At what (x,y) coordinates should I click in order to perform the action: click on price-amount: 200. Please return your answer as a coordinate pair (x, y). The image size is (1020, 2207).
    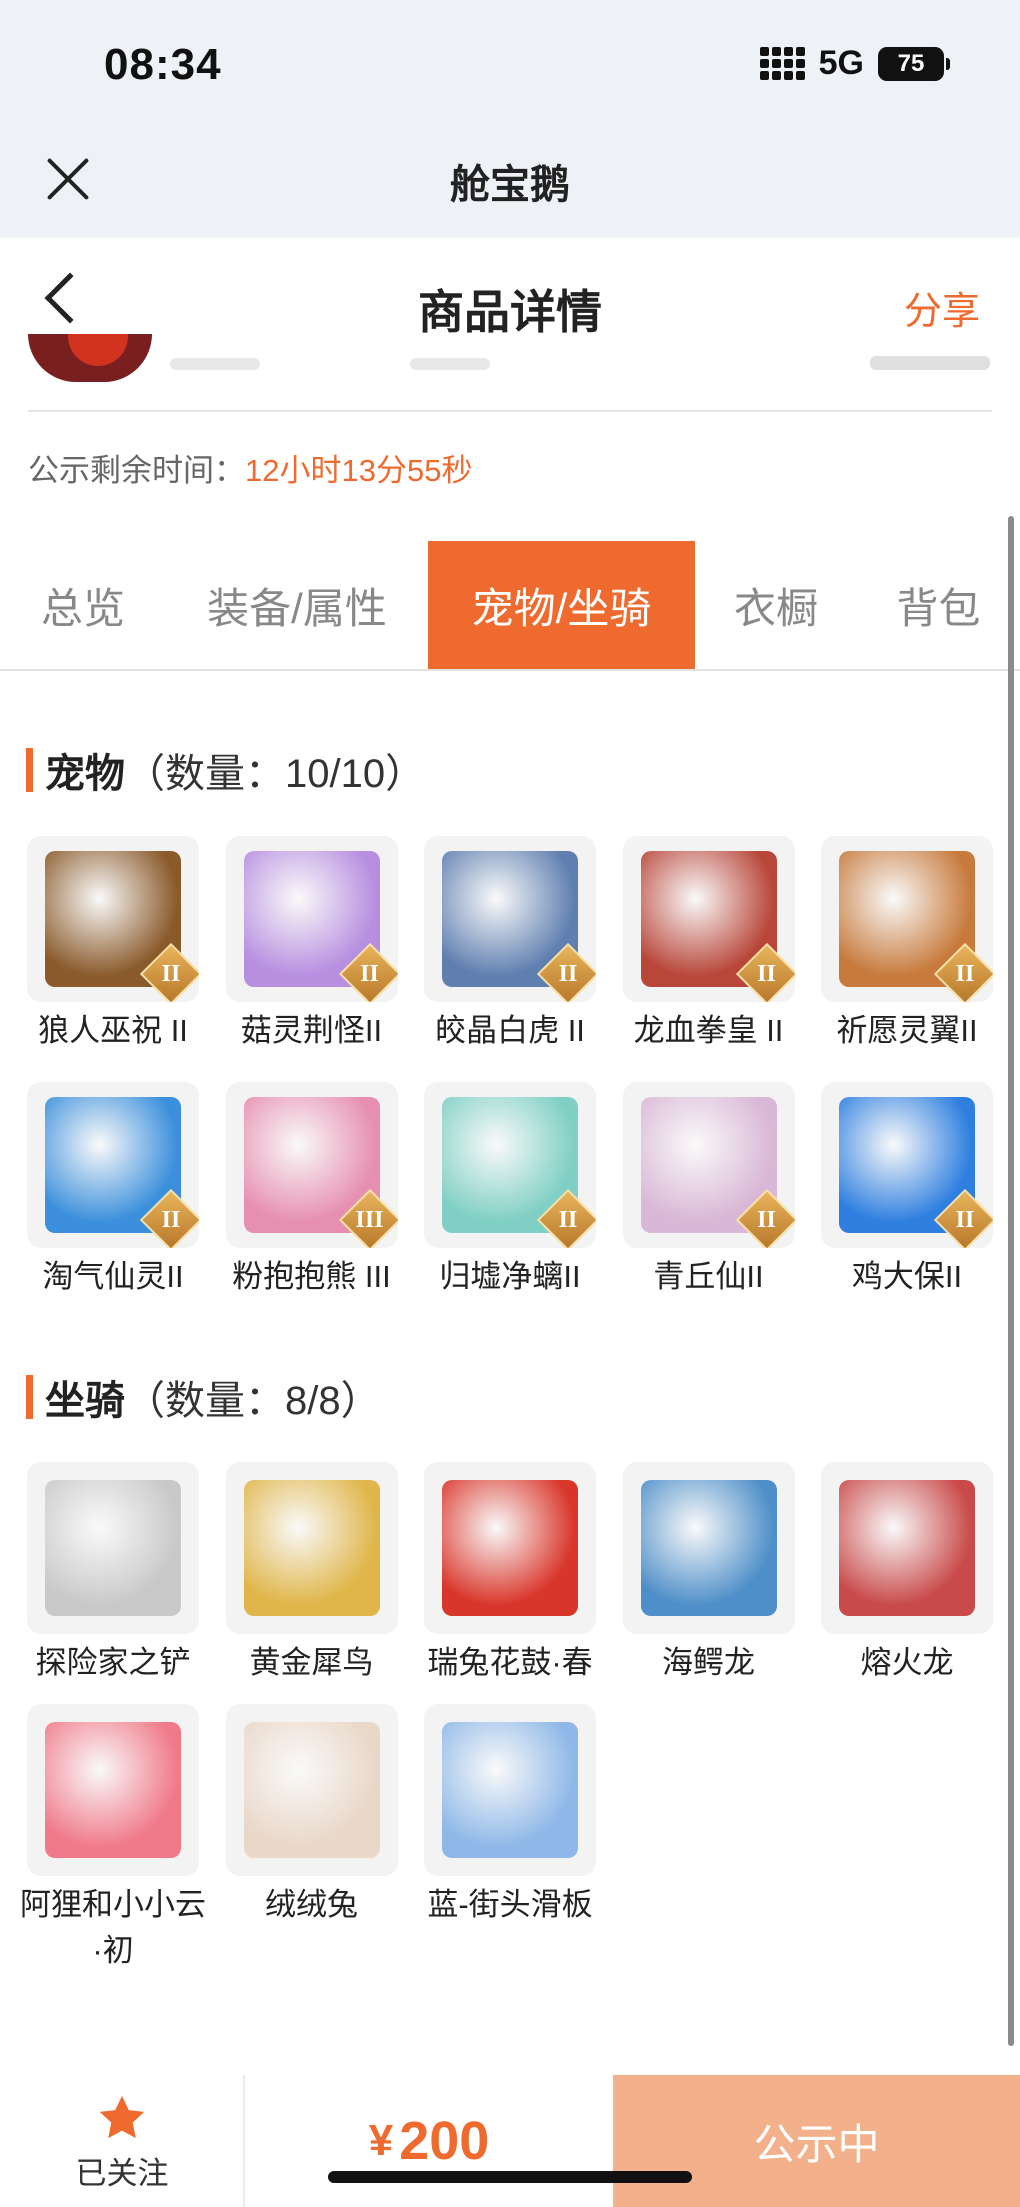
    Looking at the image, I should click on (444, 2141).